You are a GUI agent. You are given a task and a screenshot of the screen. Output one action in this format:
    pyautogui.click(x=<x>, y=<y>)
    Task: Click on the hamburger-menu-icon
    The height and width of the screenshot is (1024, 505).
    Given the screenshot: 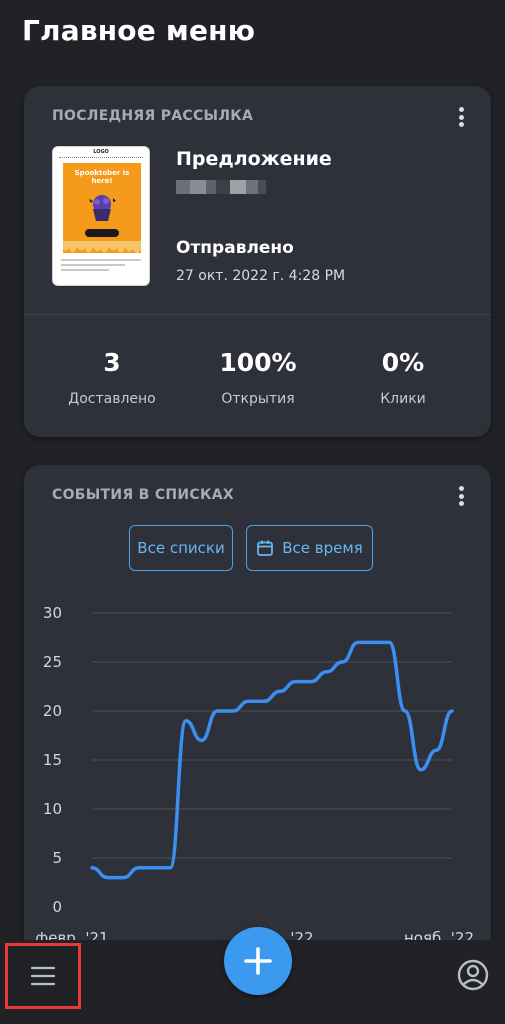 What is the action you would take?
    pyautogui.click(x=43, y=976)
    